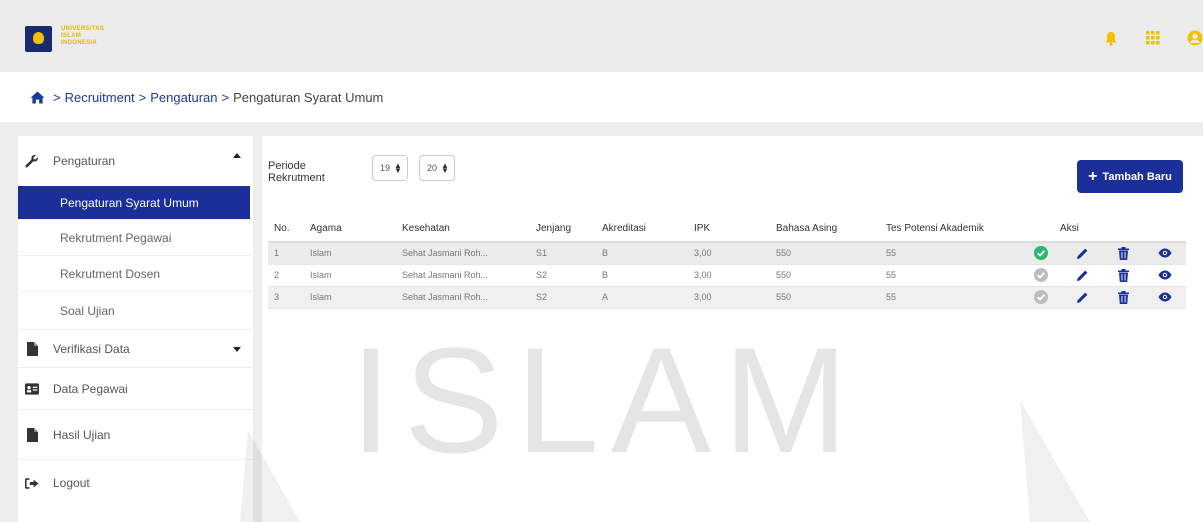 The height and width of the screenshot is (522, 1203). I want to click on sidebar-item-label: Pengaturan, so click(84, 161).